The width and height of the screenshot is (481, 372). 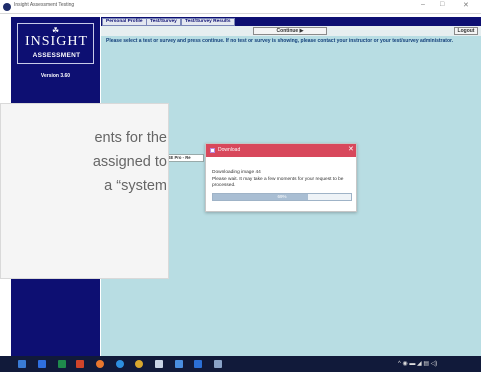 What do you see at coordinates (423, 4) in the screenshot?
I see `minimize-button: –` at bounding box center [423, 4].